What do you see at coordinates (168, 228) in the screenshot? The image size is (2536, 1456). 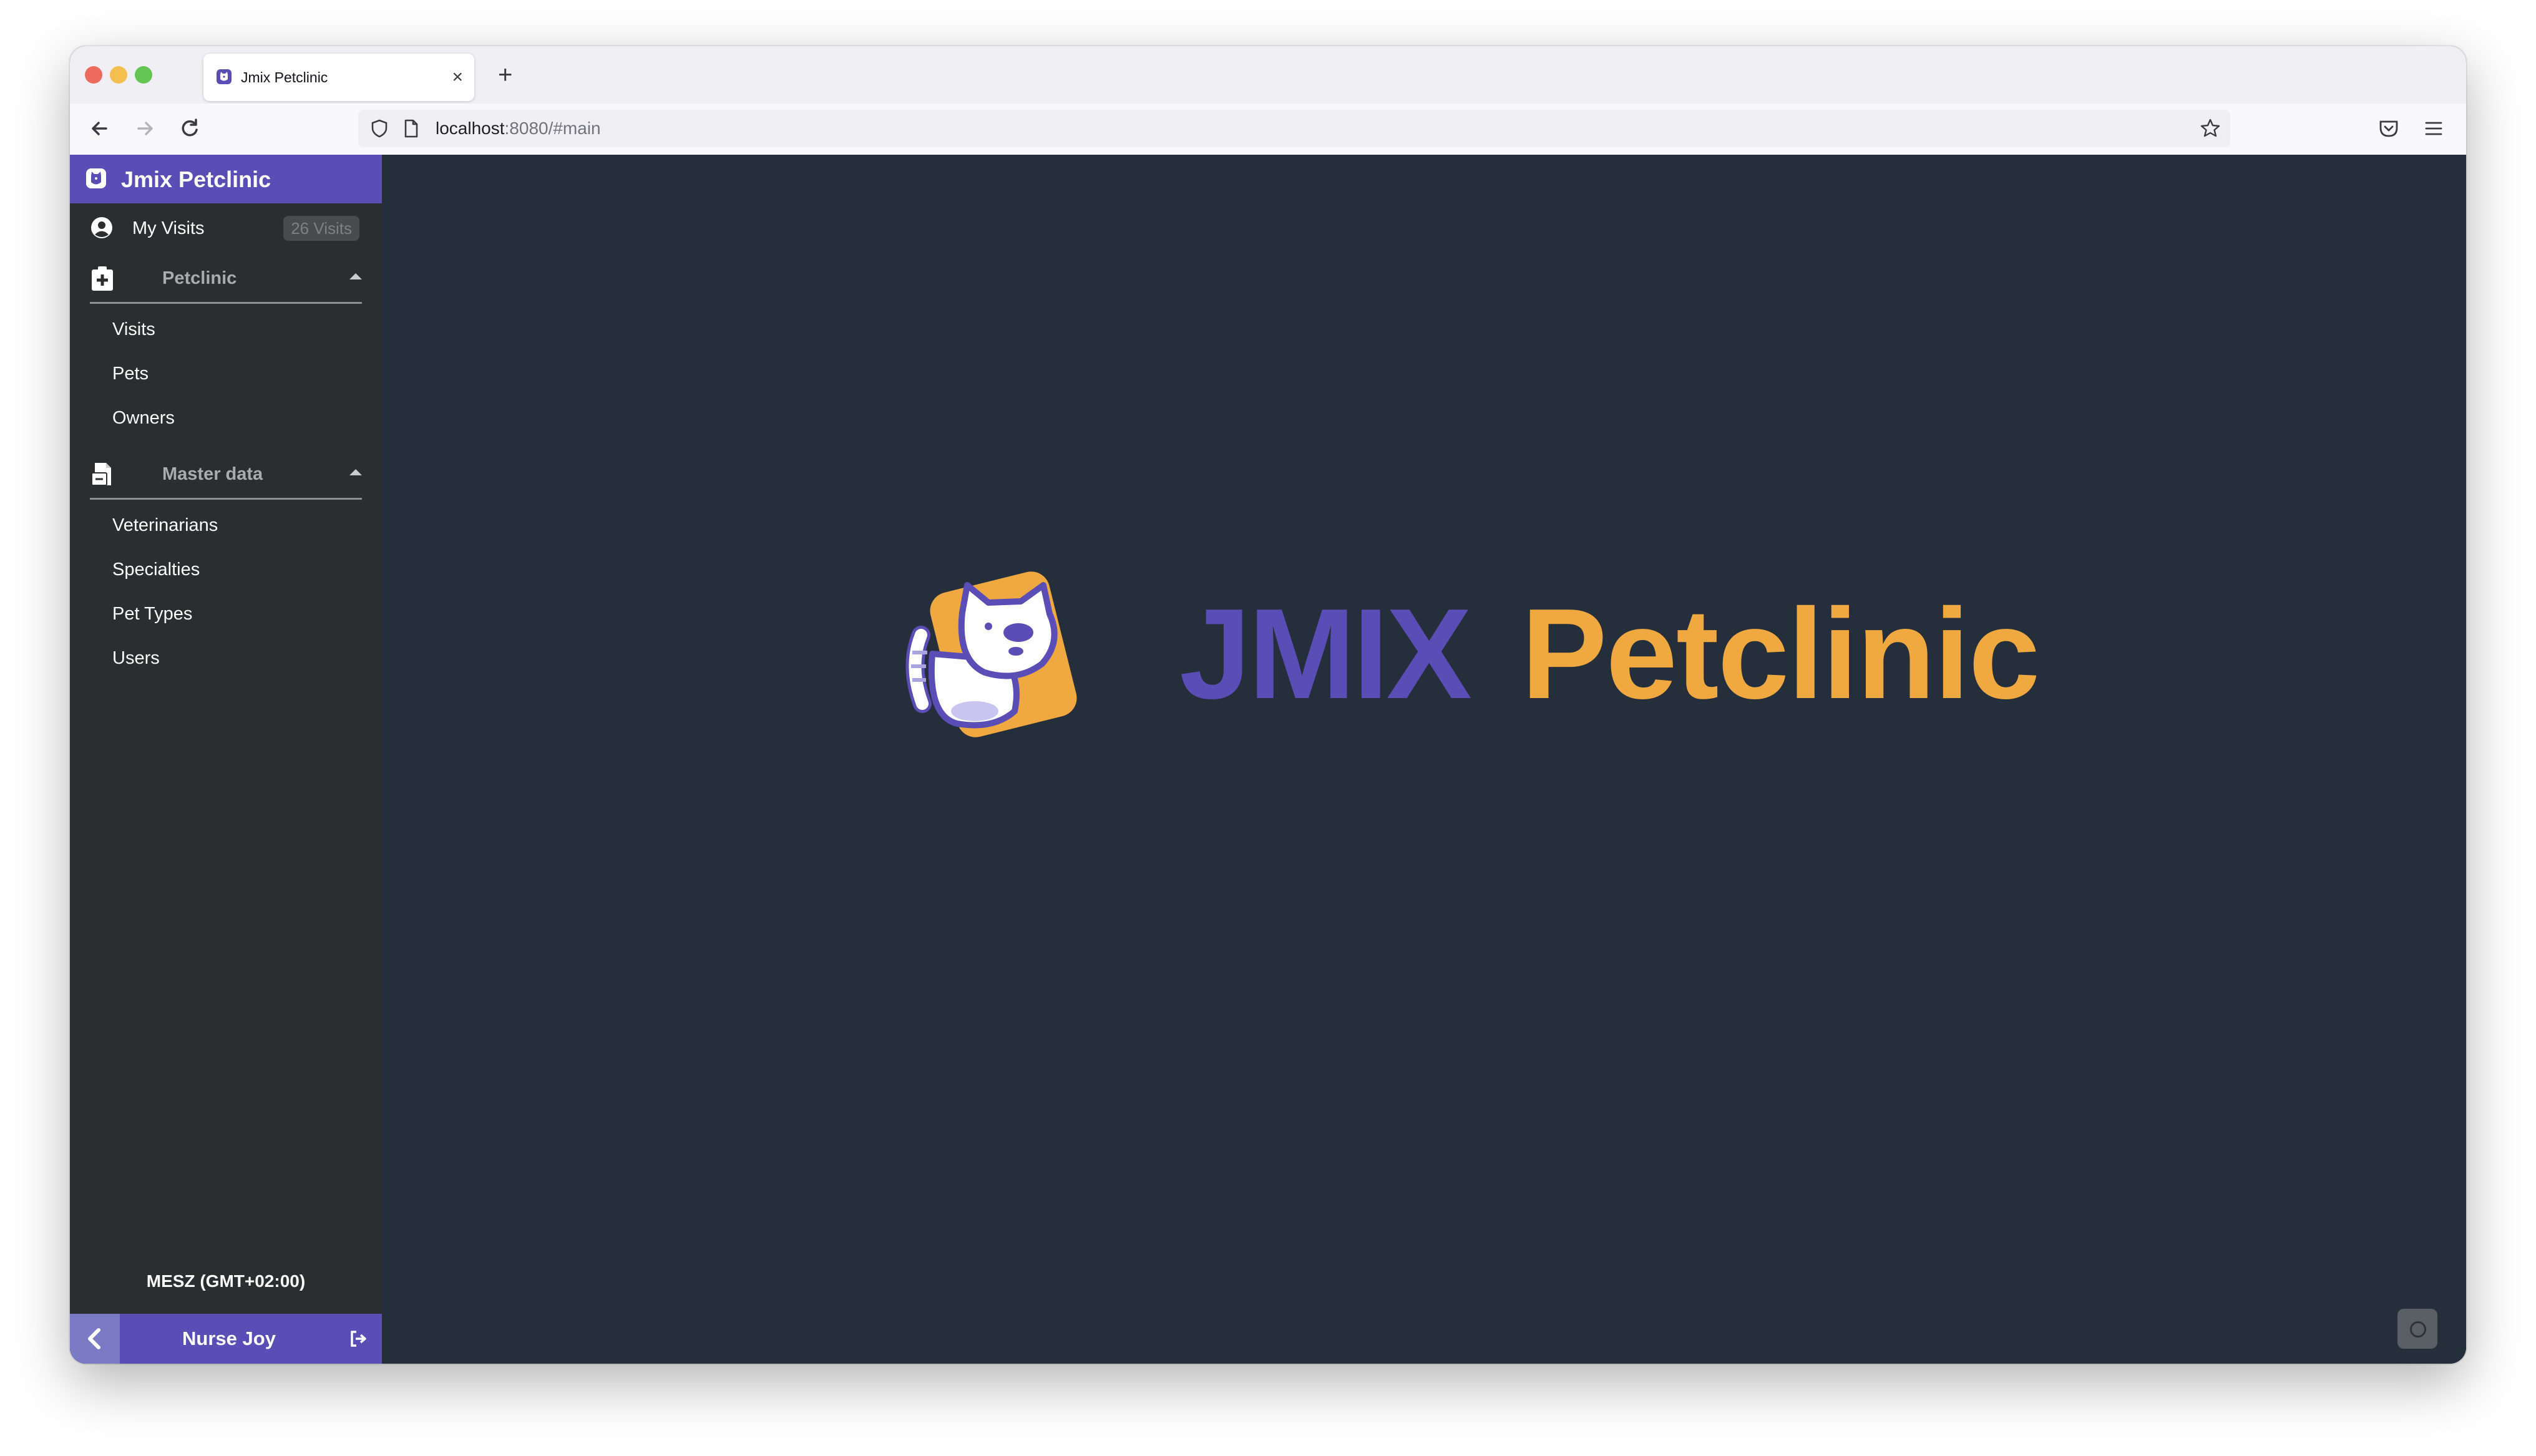 I see `my-visits-label: My Visits` at bounding box center [168, 228].